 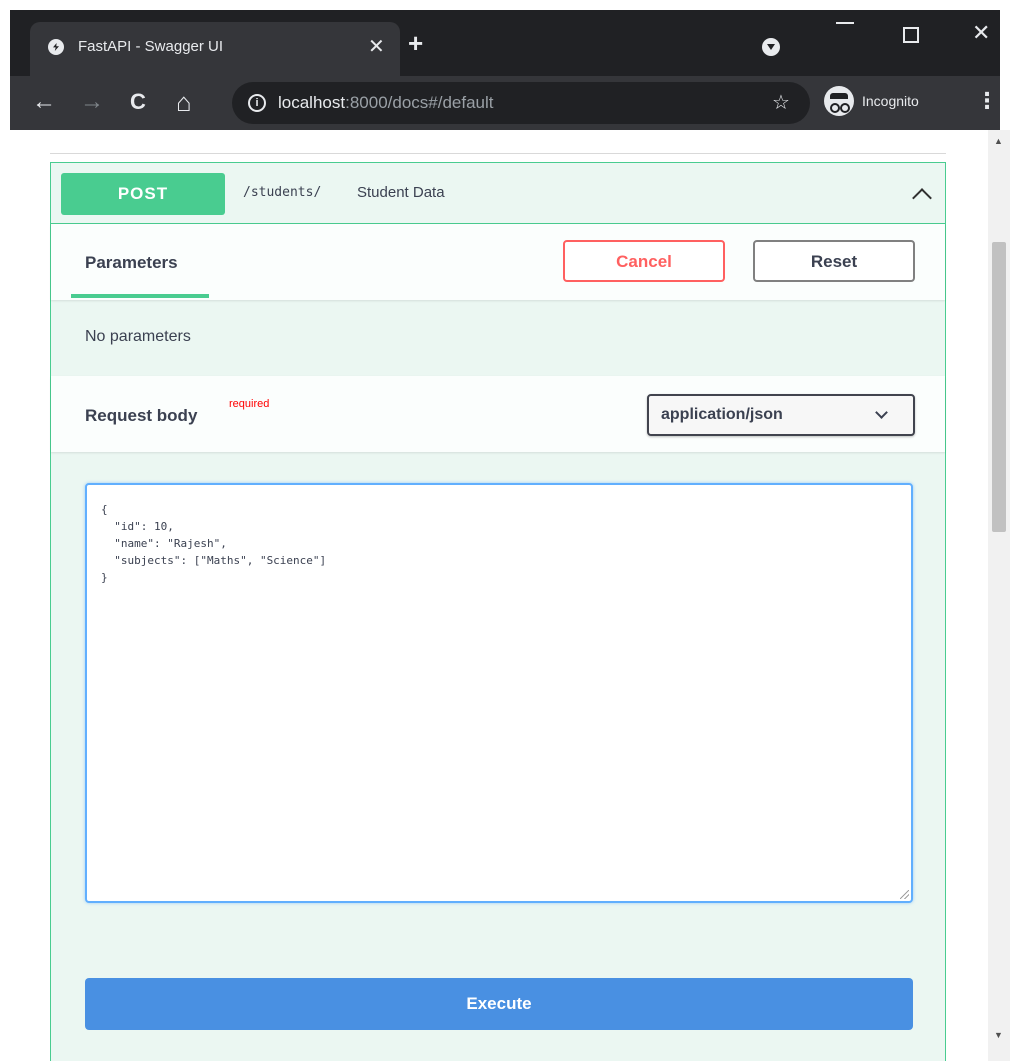 I want to click on tab-parameters: Parameters, so click(x=131, y=263).